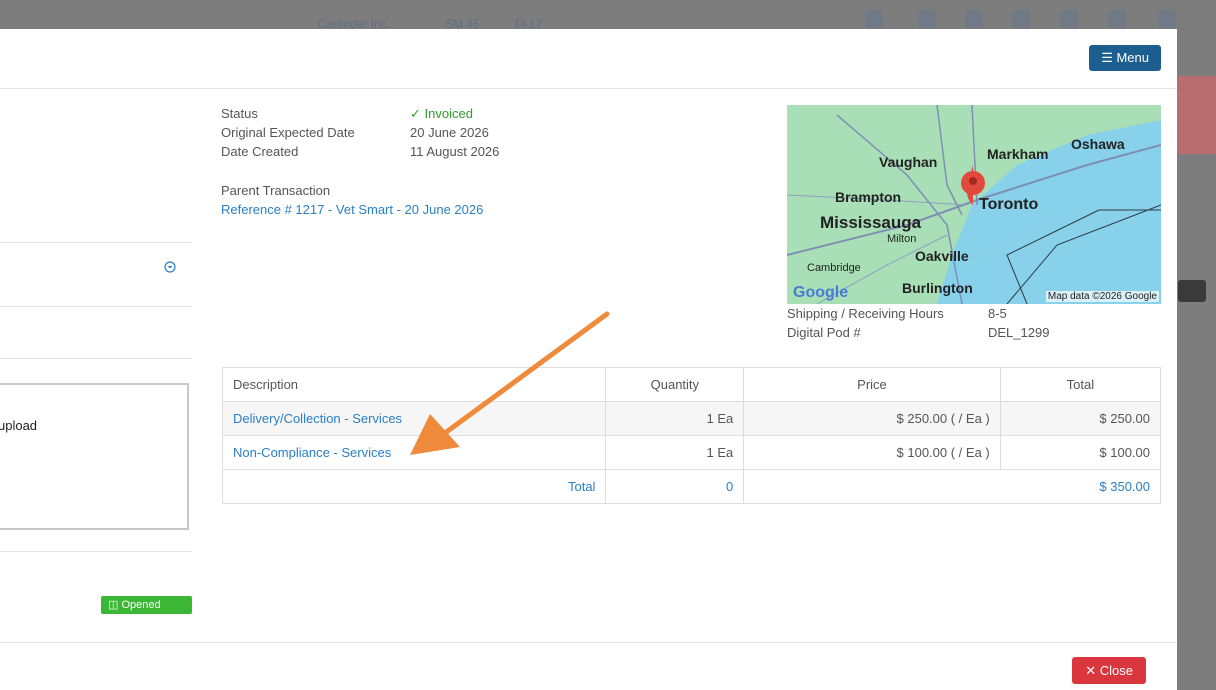 The width and height of the screenshot is (1216, 690). I want to click on upload-text: upload, so click(19, 425).